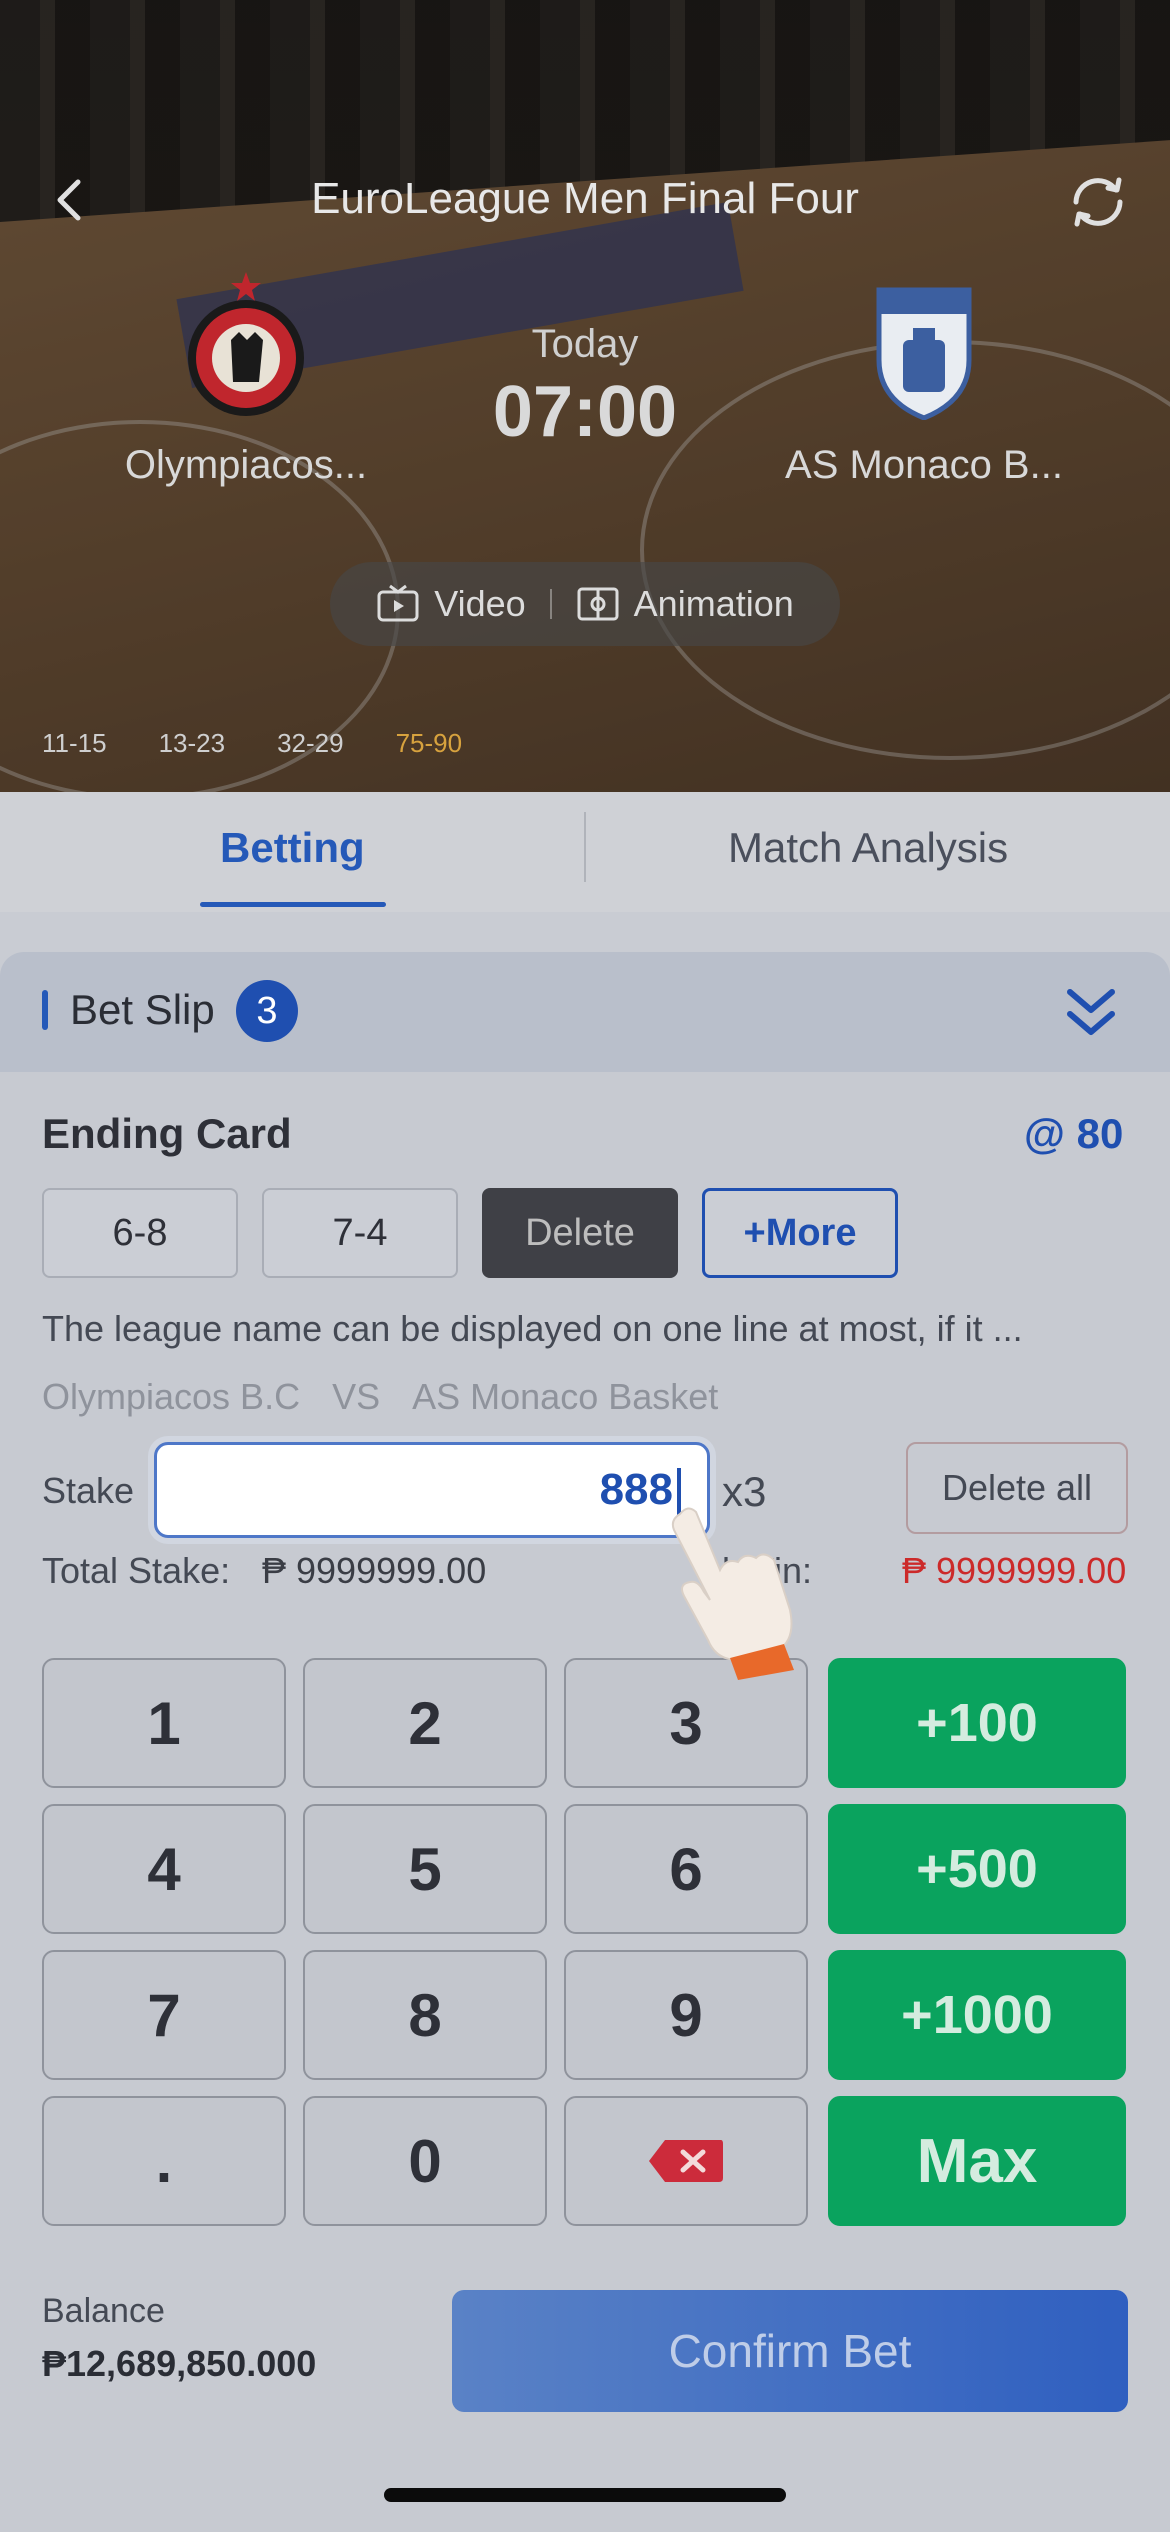 The image size is (1170, 2532). Describe the element at coordinates (585, 852) in the screenshot. I see `tab-bar: Betting Match Analysis` at that location.